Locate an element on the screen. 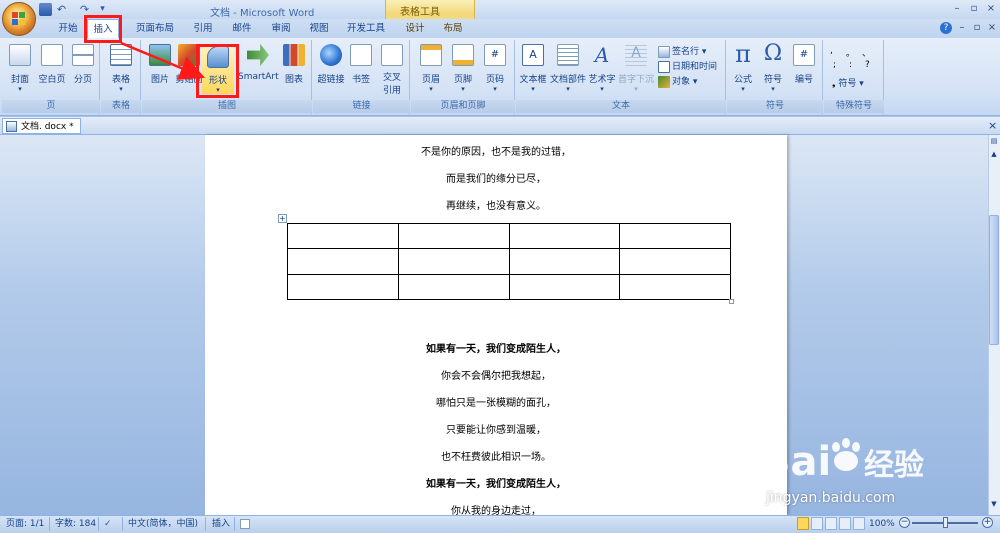  office-logo-icon is located at coordinates (19, 19).